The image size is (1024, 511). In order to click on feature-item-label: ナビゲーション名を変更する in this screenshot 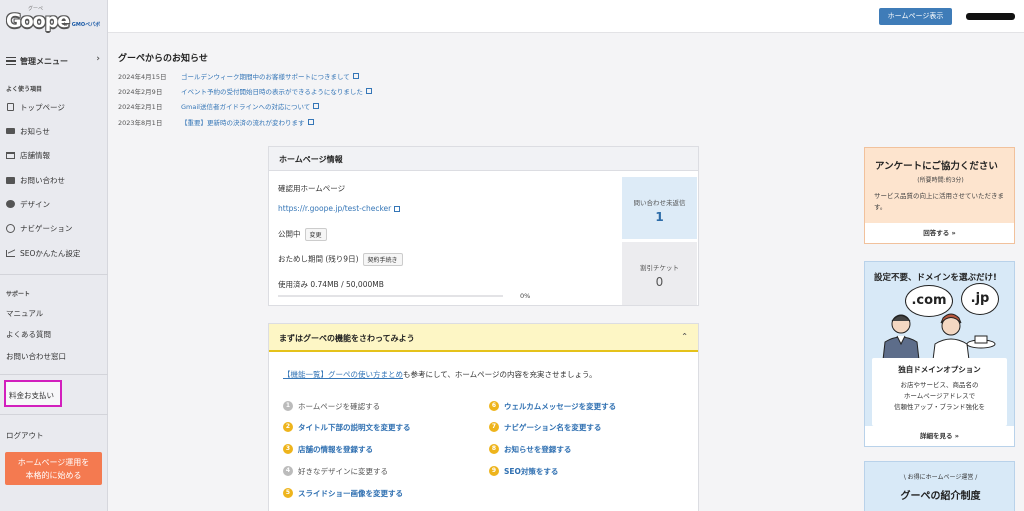, I will do `click(553, 427)`.